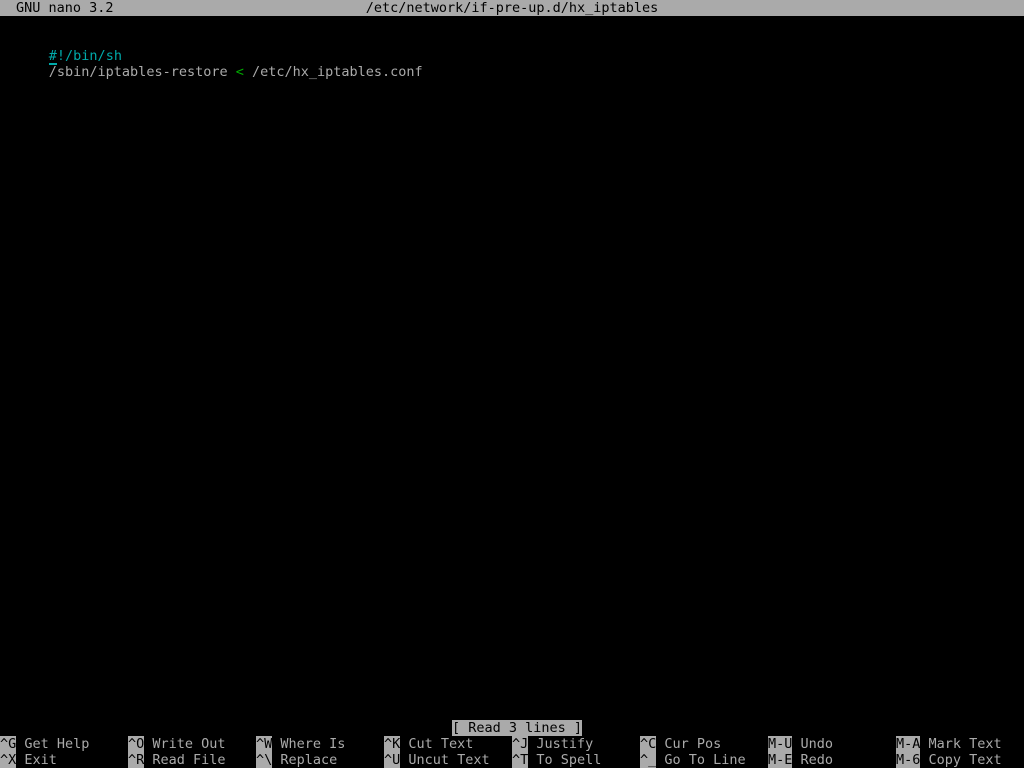 This screenshot has width=1024, height=768. What do you see at coordinates (908, 760) in the screenshot?
I see `shortcut-key-badge: M-6` at bounding box center [908, 760].